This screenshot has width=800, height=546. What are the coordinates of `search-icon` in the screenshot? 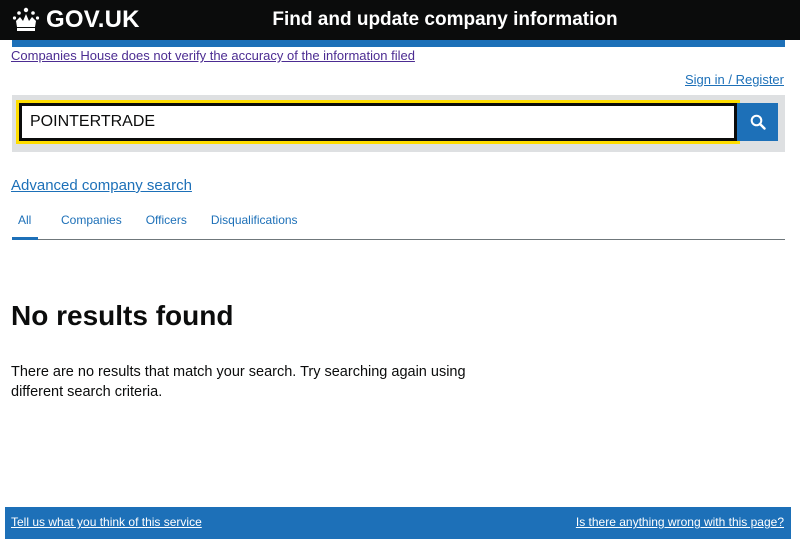 It's located at (758, 122).